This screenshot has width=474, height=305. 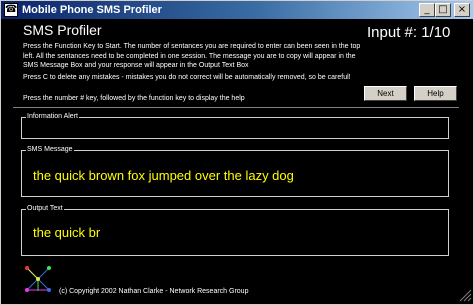 I want to click on phone-app-icon: ☎, so click(x=11, y=10).